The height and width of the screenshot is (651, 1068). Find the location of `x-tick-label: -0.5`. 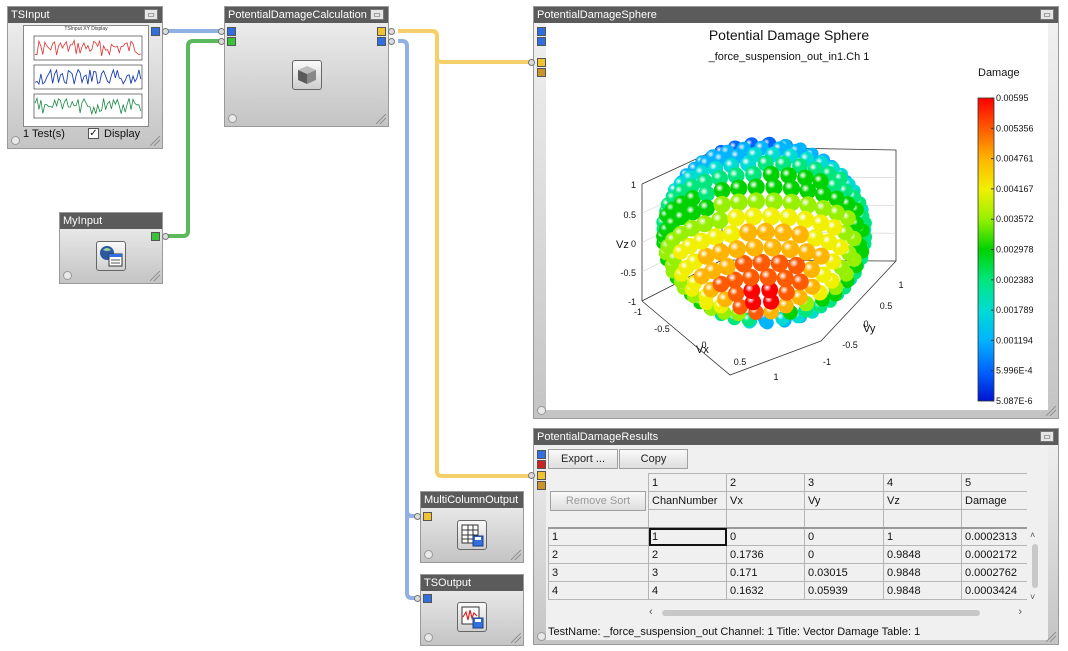

x-tick-label: -0.5 is located at coordinates (662, 329).